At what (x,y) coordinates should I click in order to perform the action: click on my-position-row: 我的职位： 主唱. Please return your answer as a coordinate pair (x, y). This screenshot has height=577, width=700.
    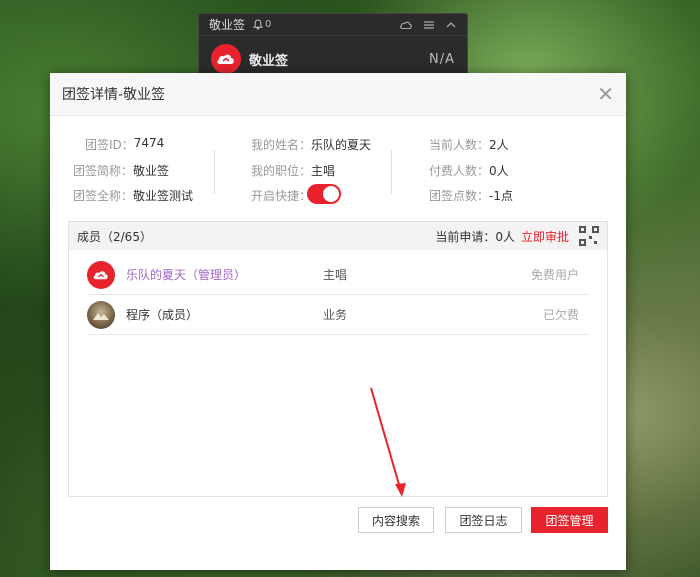
    Looking at the image, I should click on (293, 170).